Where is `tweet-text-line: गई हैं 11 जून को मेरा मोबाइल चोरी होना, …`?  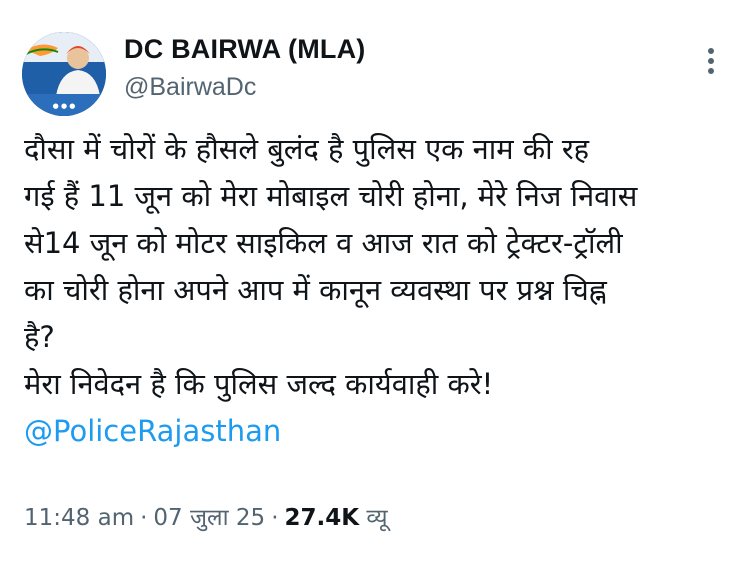
tweet-text-line: गई हैं 11 जून को मेरा मोबाइल चोरी होना, … is located at coordinates (331, 196).